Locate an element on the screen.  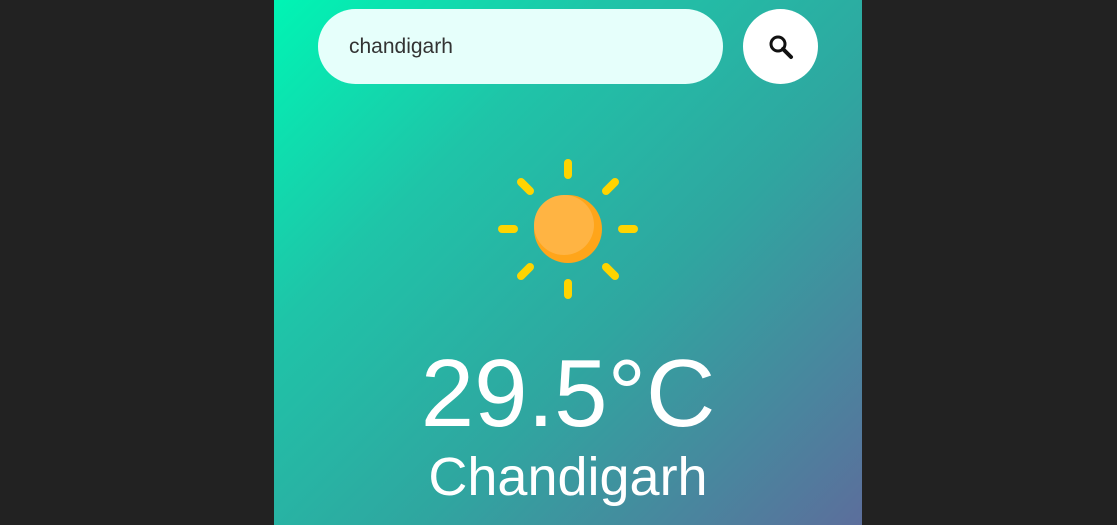
search-icon is located at coordinates (781, 47).